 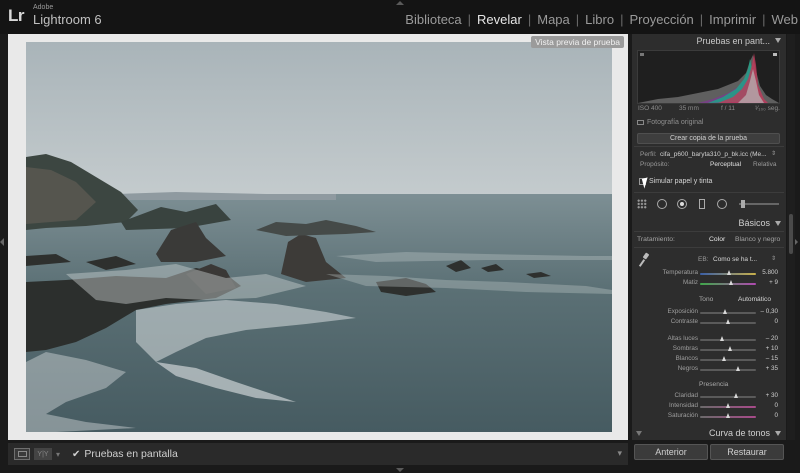 I want to click on slider-blancos: Blancos – 15, so click(x=709, y=359).